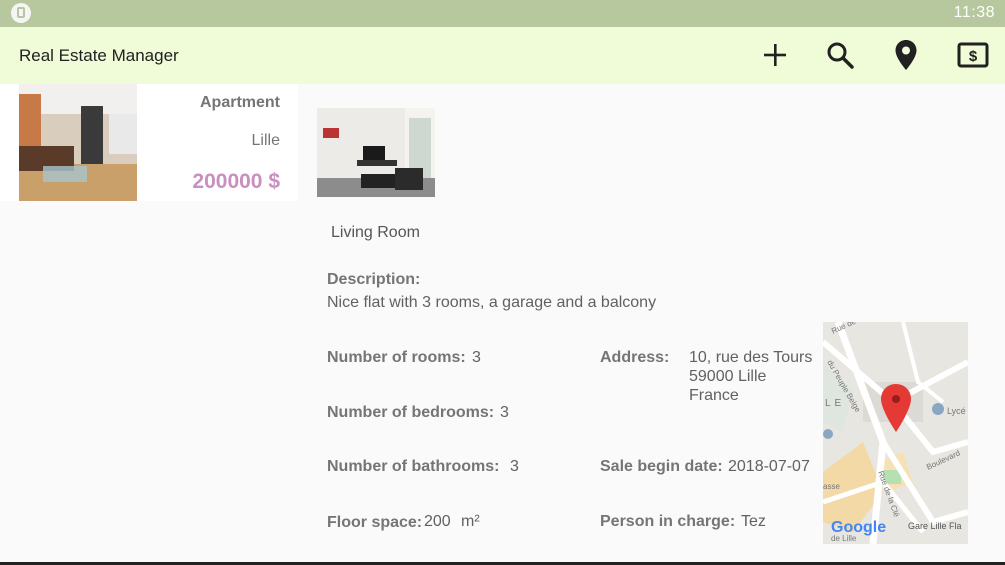 The height and width of the screenshot is (565, 1005). I want to click on address-value: 10, rue des Tours 59000 Lille France, so click(750, 376).